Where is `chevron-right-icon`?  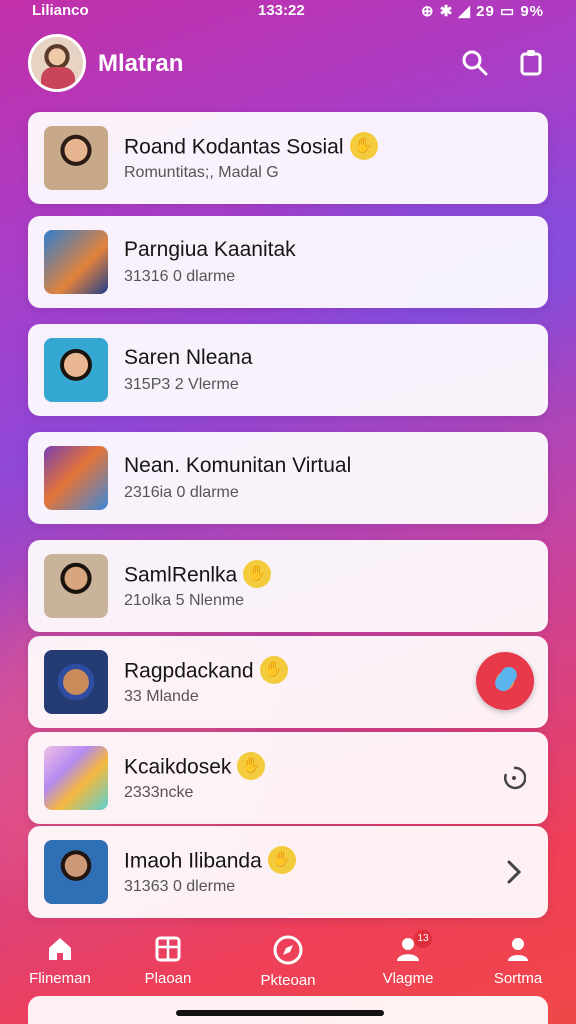
chevron-right-icon is located at coordinates (514, 872).